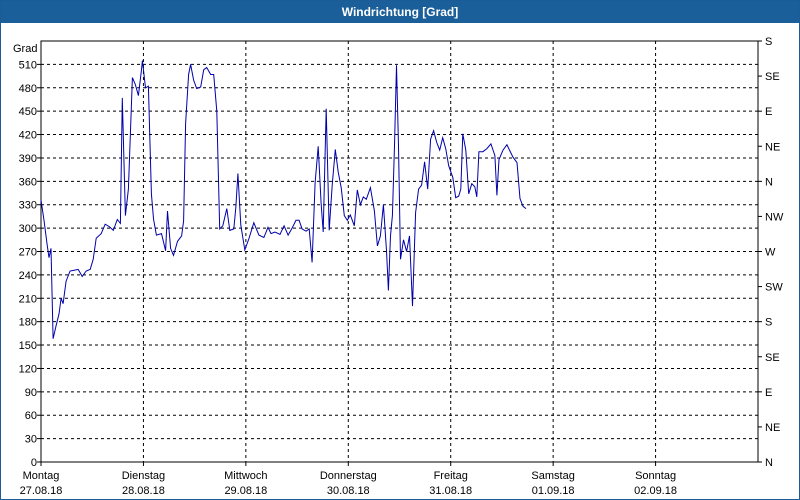  What do you see at coordinates (451, 476) in the screenshot?
I see `x-tick-day: Freitag` at bounding box center [451, 476].